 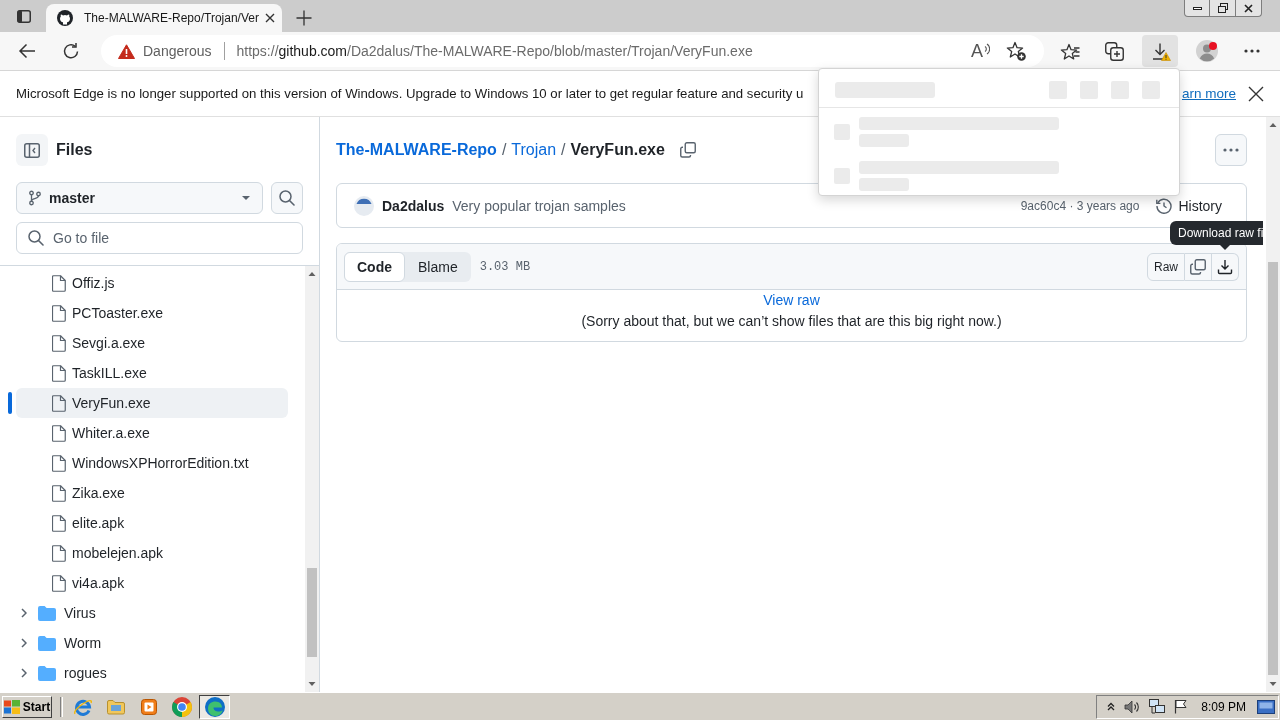 I want to click on close-window-button, so click(x=1249, y=8).